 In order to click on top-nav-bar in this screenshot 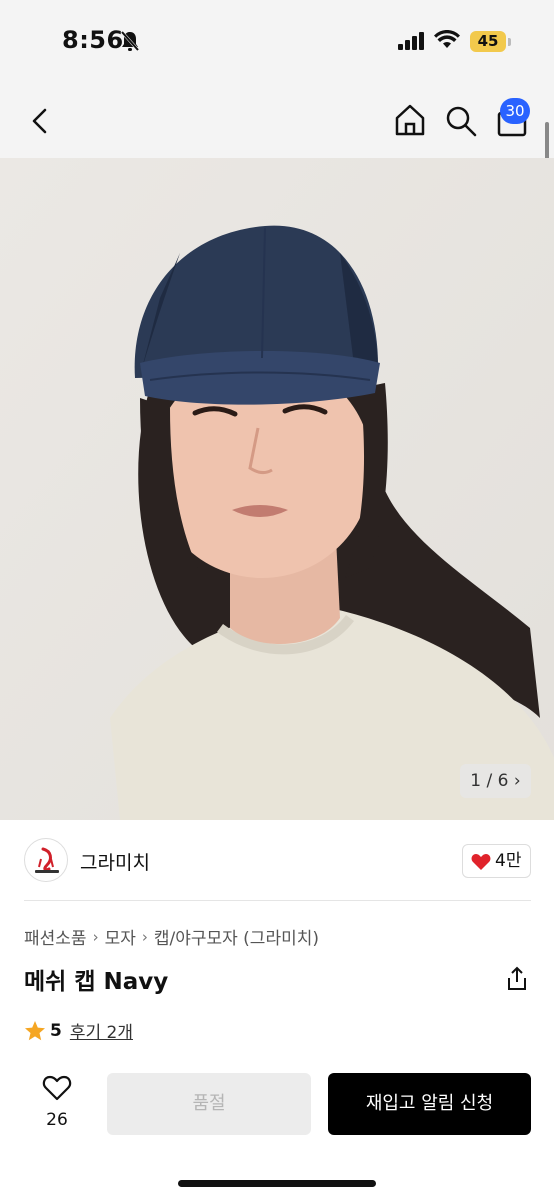, I will do `click(277, 122)`.